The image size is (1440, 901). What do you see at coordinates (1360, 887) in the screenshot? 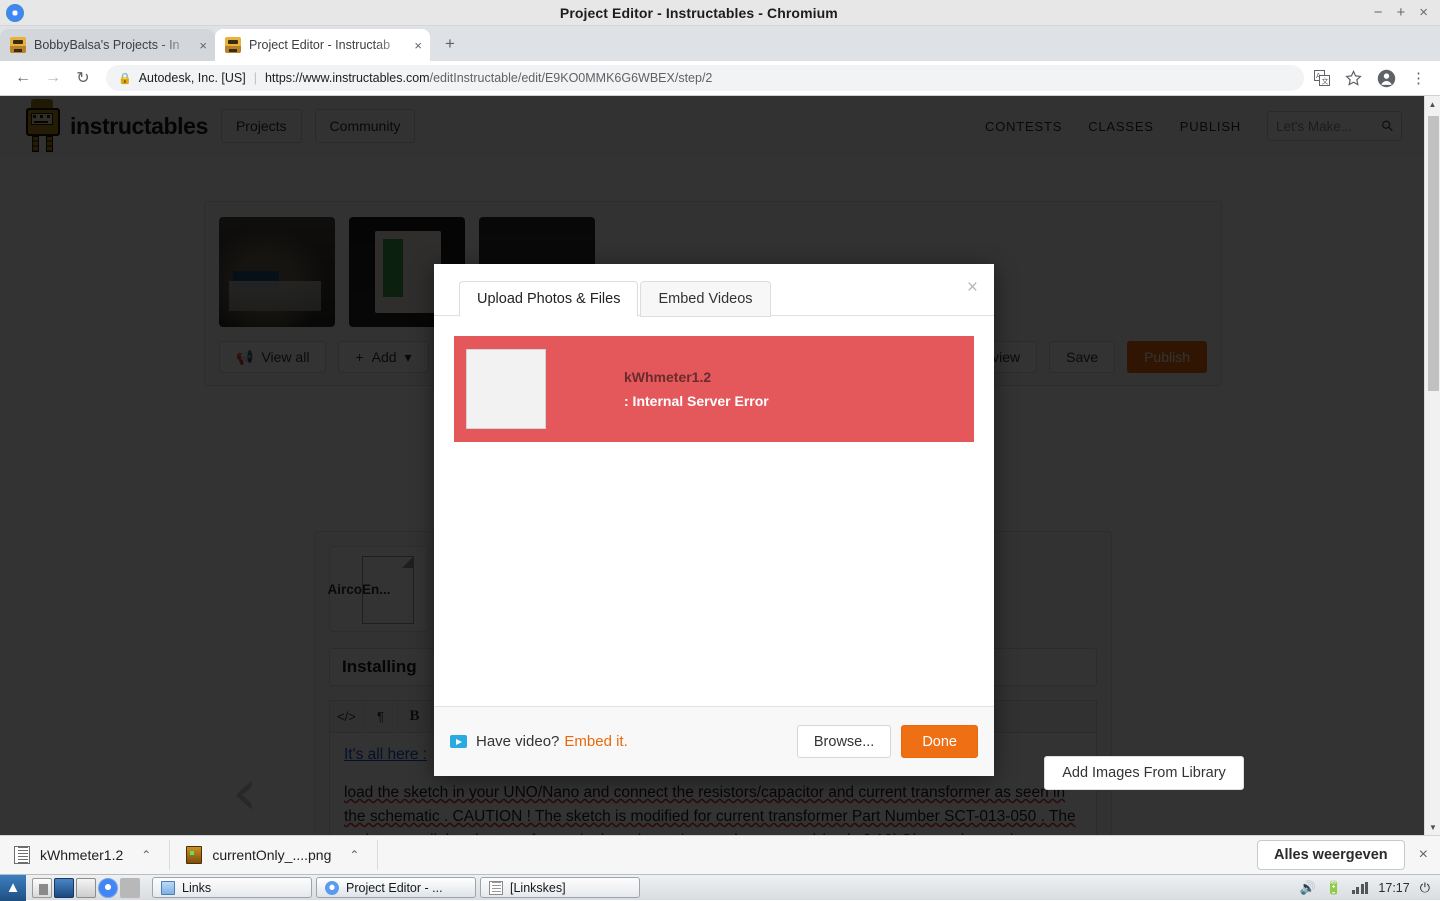
I see `signal-bars-icon` at bounding box center [1360, 887].